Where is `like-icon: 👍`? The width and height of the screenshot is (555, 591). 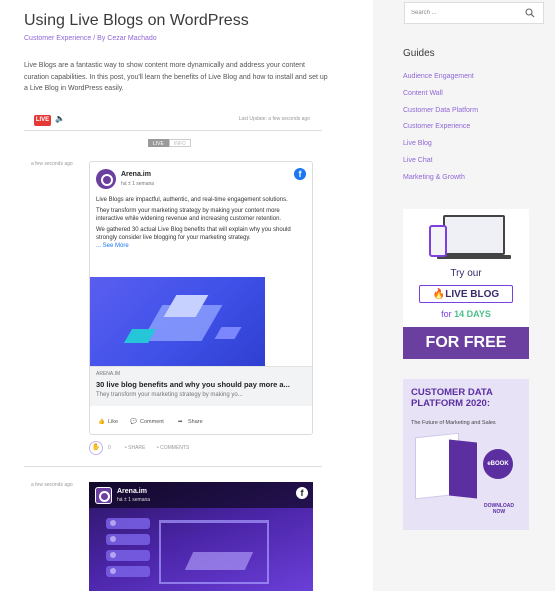
like-icon: 👍 is located at coordinates (101, 422).